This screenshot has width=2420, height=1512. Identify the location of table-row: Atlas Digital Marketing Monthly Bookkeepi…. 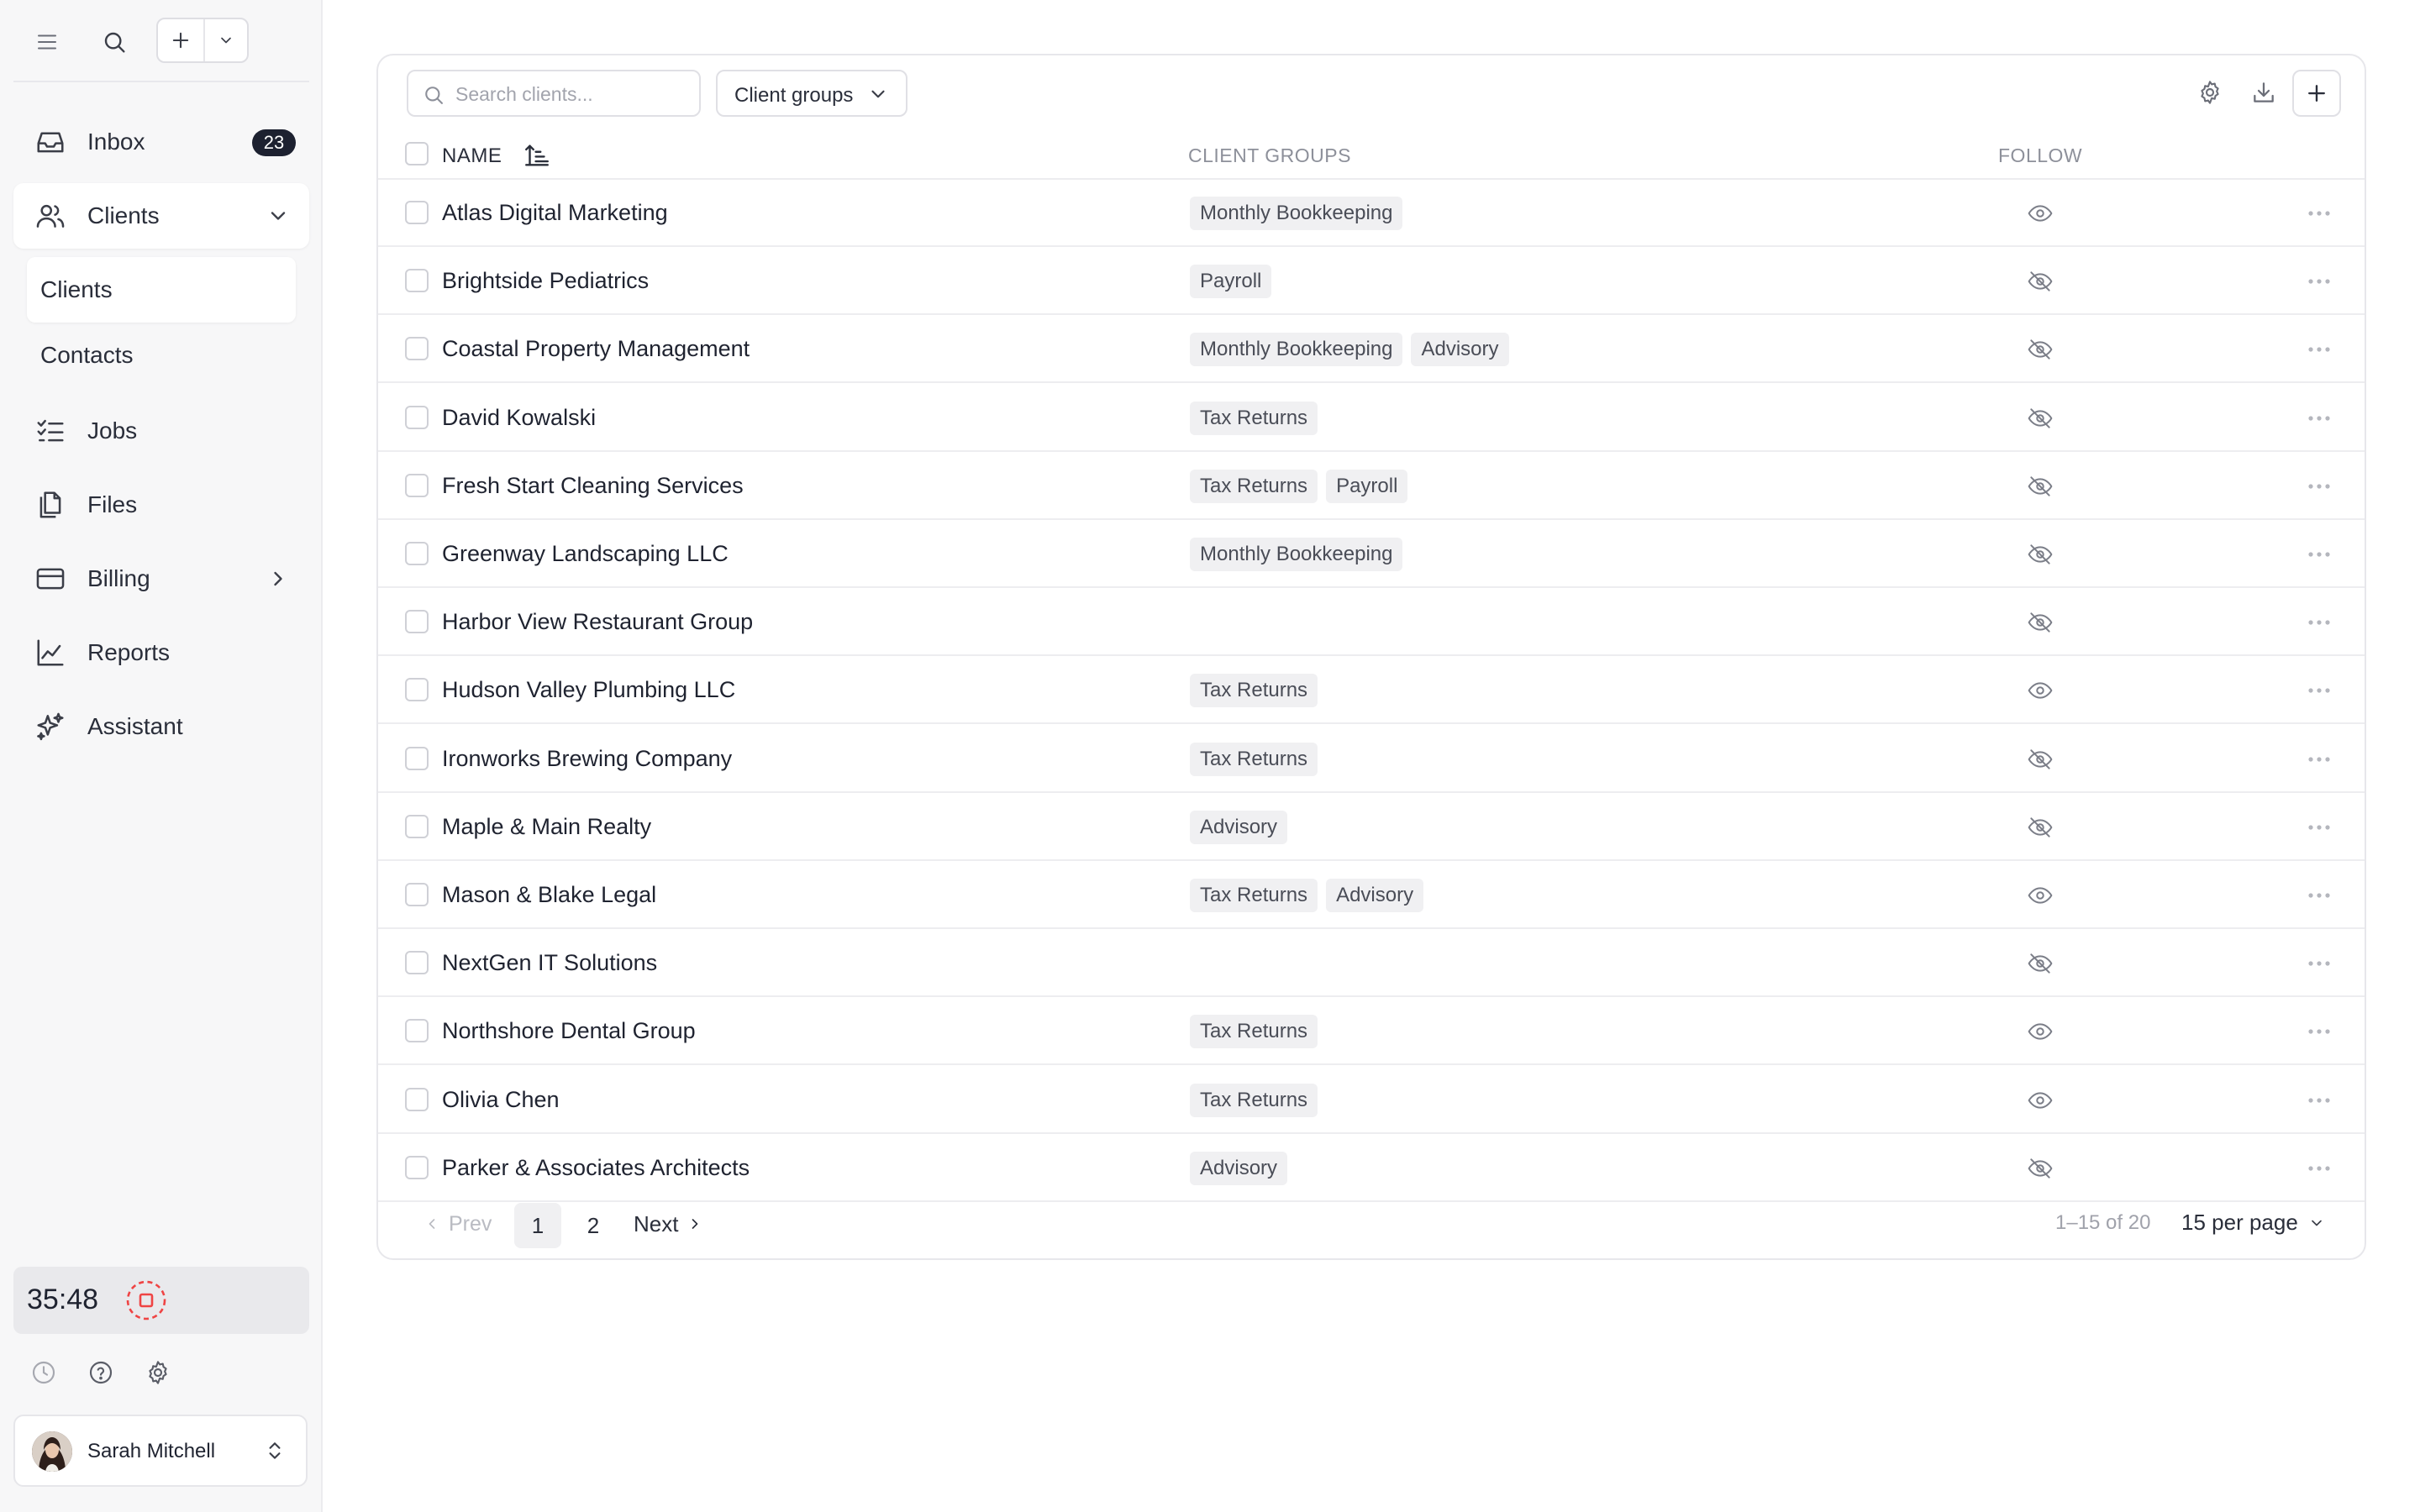
(1372, 213).